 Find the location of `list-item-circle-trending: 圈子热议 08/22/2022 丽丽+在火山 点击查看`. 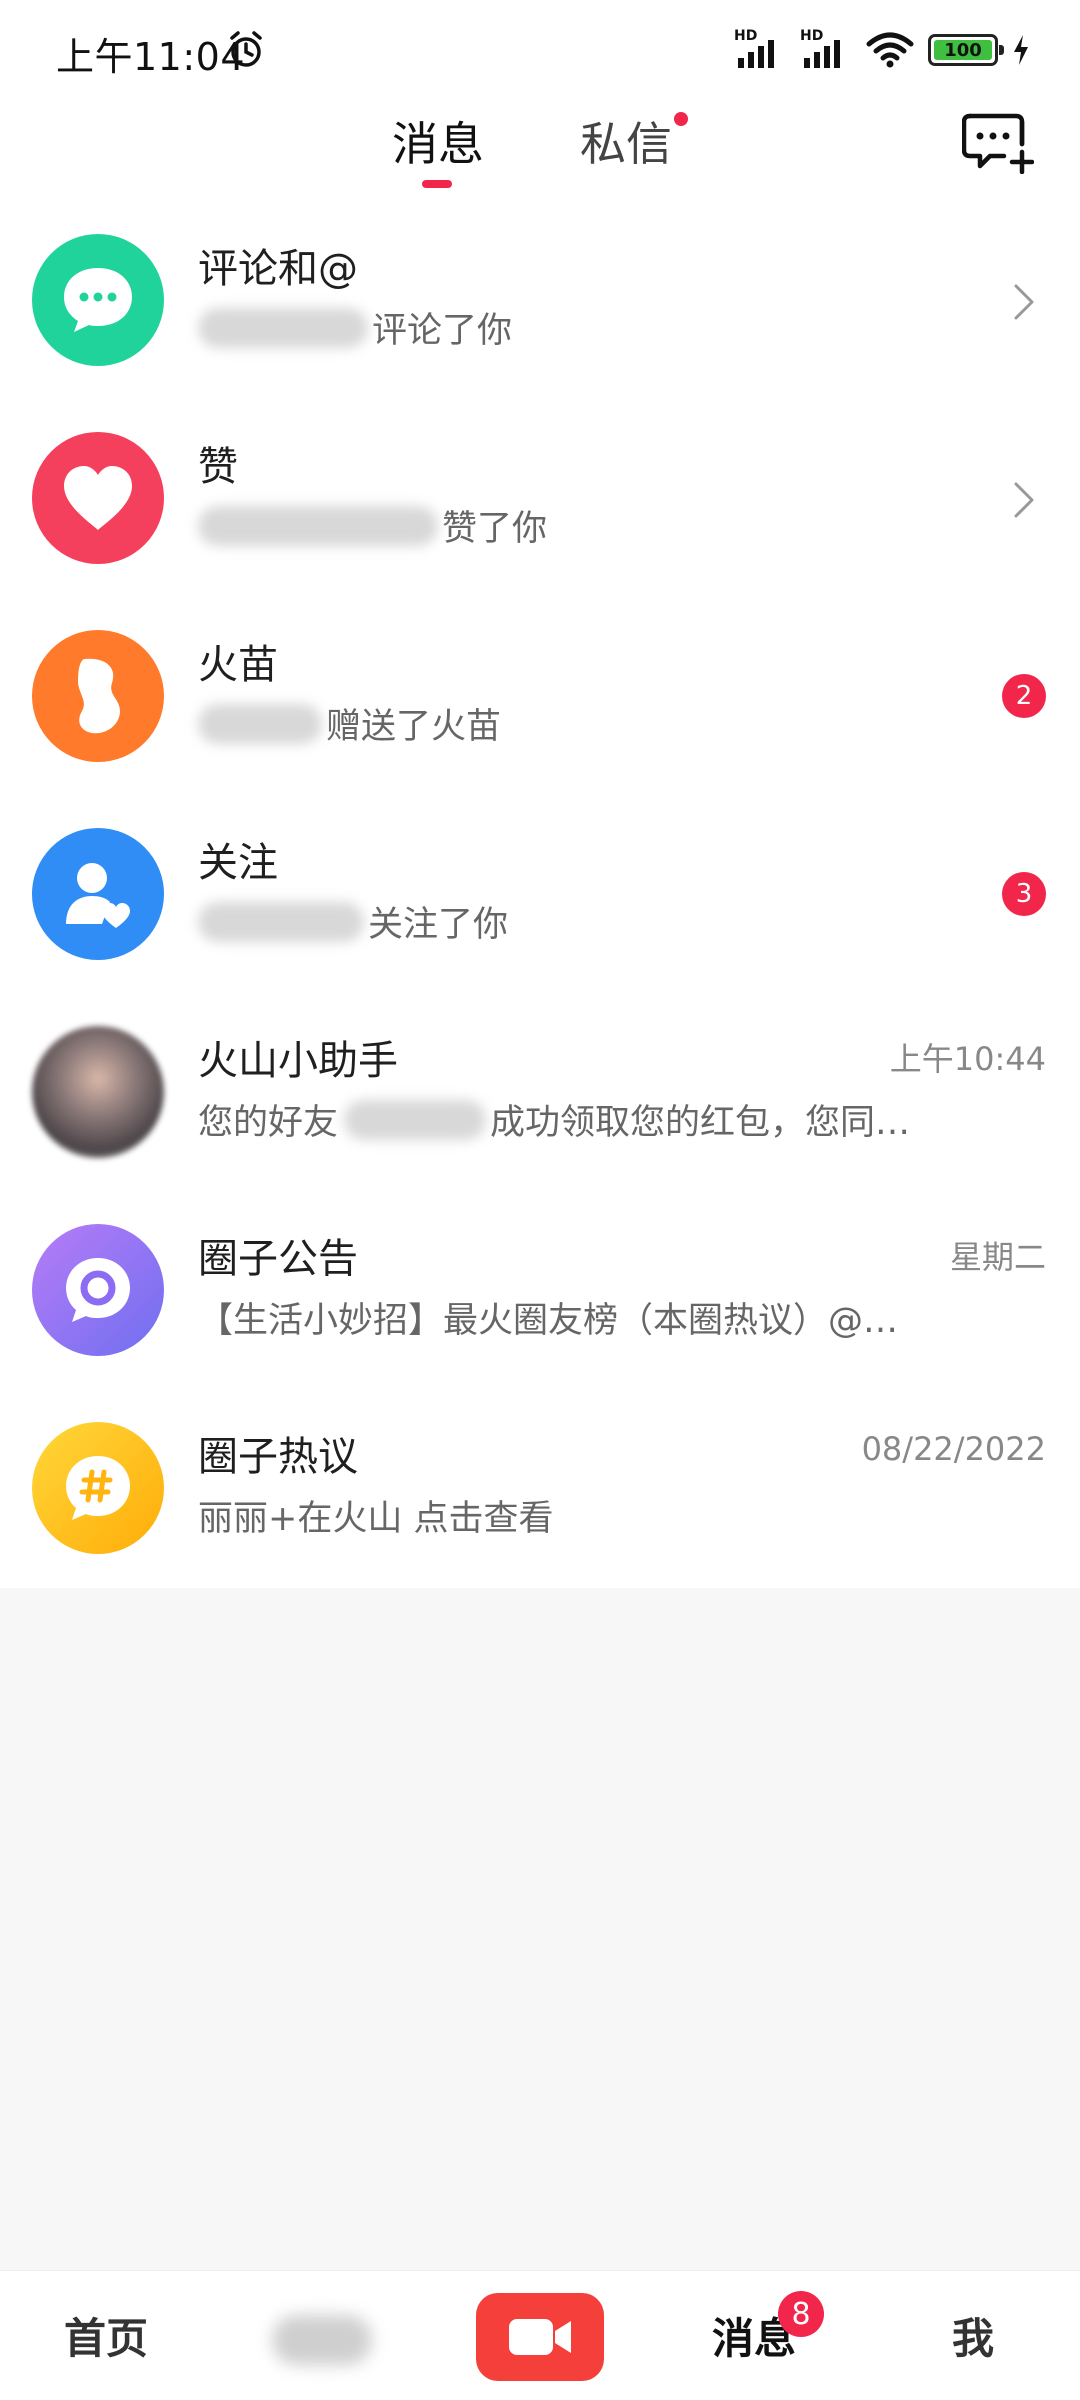

list-item-circle-trending: 圈子热议 08/22/2022 丽丽+在火山 点击查看 is located at coordinates (540, 1505).